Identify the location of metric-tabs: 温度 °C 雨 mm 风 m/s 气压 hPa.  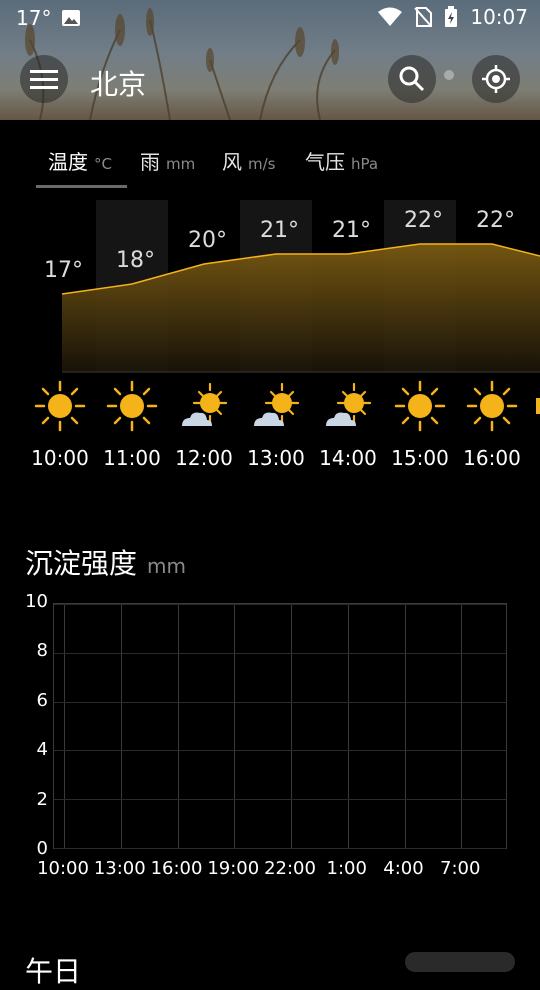
(270, 158).